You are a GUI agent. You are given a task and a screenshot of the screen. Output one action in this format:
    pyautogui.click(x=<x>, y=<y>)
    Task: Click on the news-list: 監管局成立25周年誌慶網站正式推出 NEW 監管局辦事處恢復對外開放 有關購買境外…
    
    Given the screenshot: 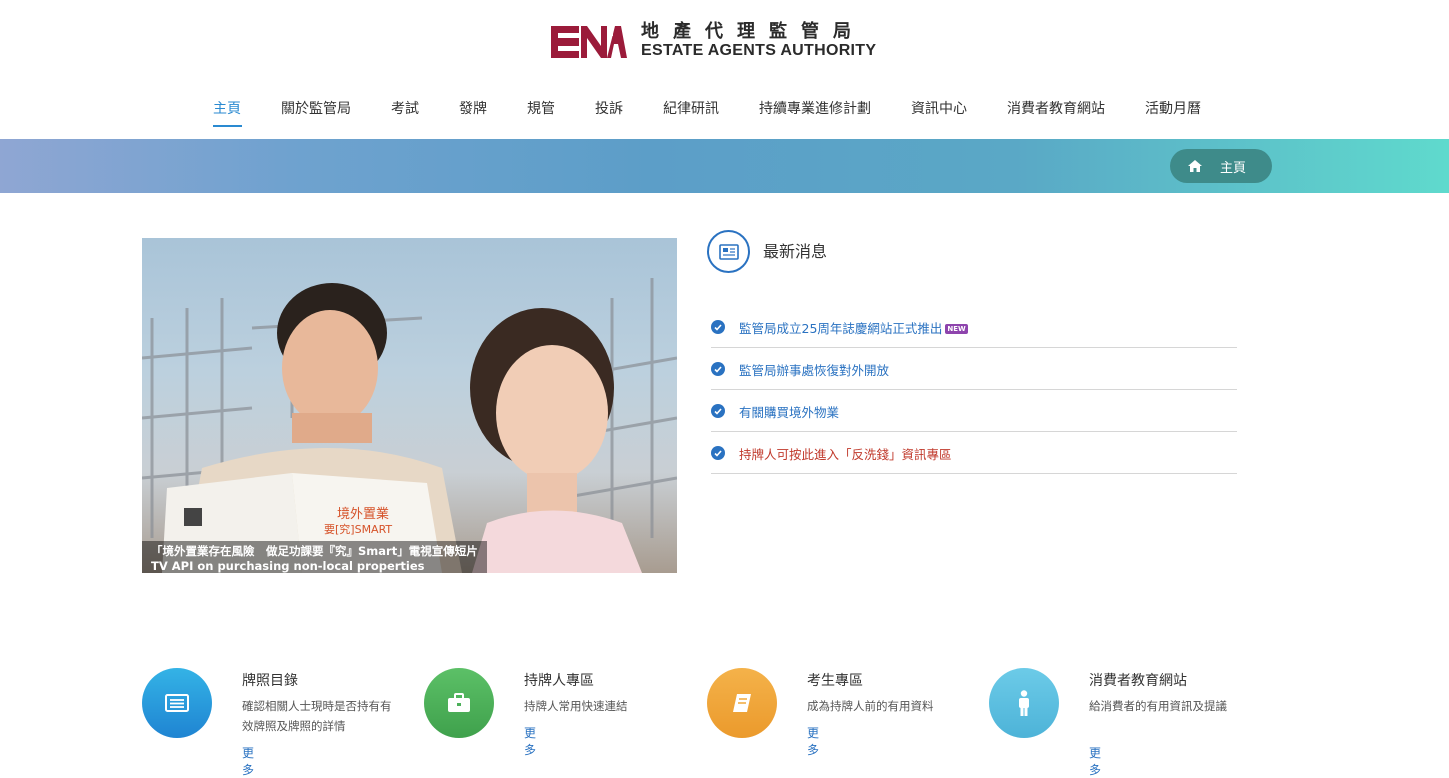 What is the action you would take?
    pyautogui.click(x=974, y=390)
    